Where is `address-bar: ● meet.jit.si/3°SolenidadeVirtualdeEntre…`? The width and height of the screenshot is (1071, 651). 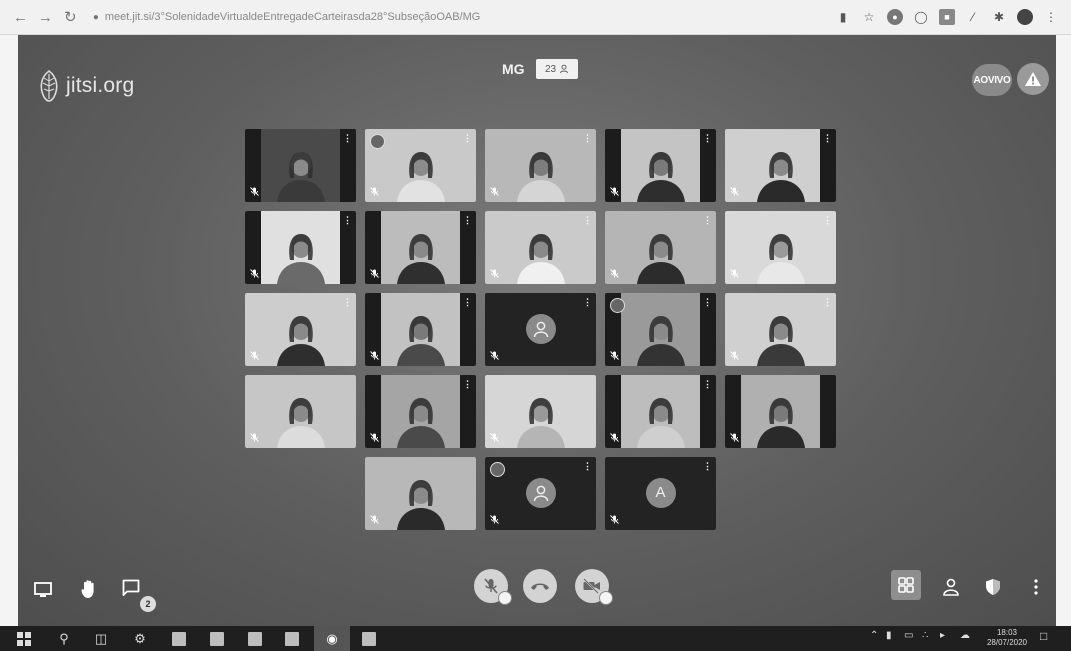
address-bar: ● meet.jit.si/3°SolenidadeVirtualdeEntre… is located at coordinates (464, 17).